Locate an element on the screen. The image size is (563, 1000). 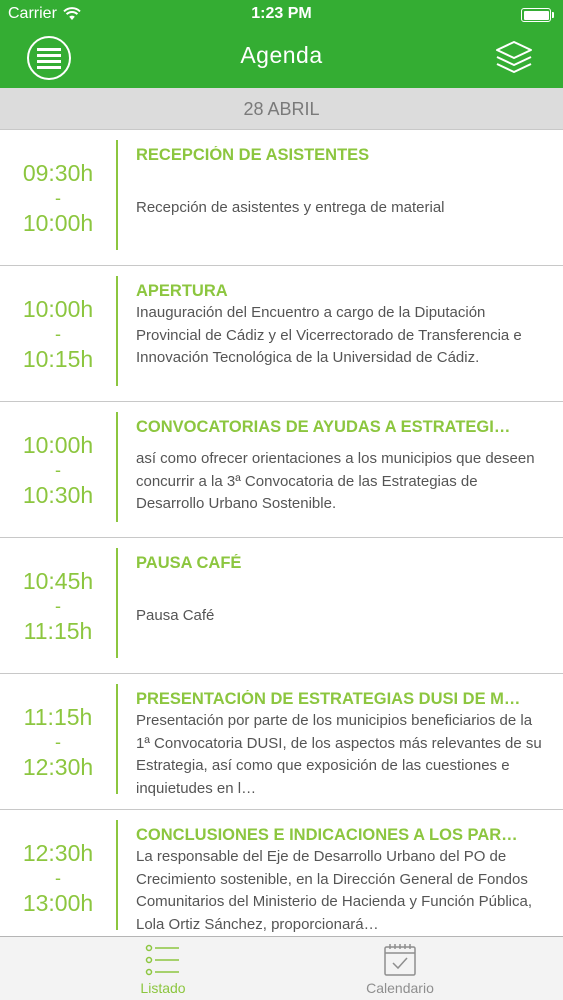
time-range: 09:30h - 10:00h is located at coordinates (58, 198).